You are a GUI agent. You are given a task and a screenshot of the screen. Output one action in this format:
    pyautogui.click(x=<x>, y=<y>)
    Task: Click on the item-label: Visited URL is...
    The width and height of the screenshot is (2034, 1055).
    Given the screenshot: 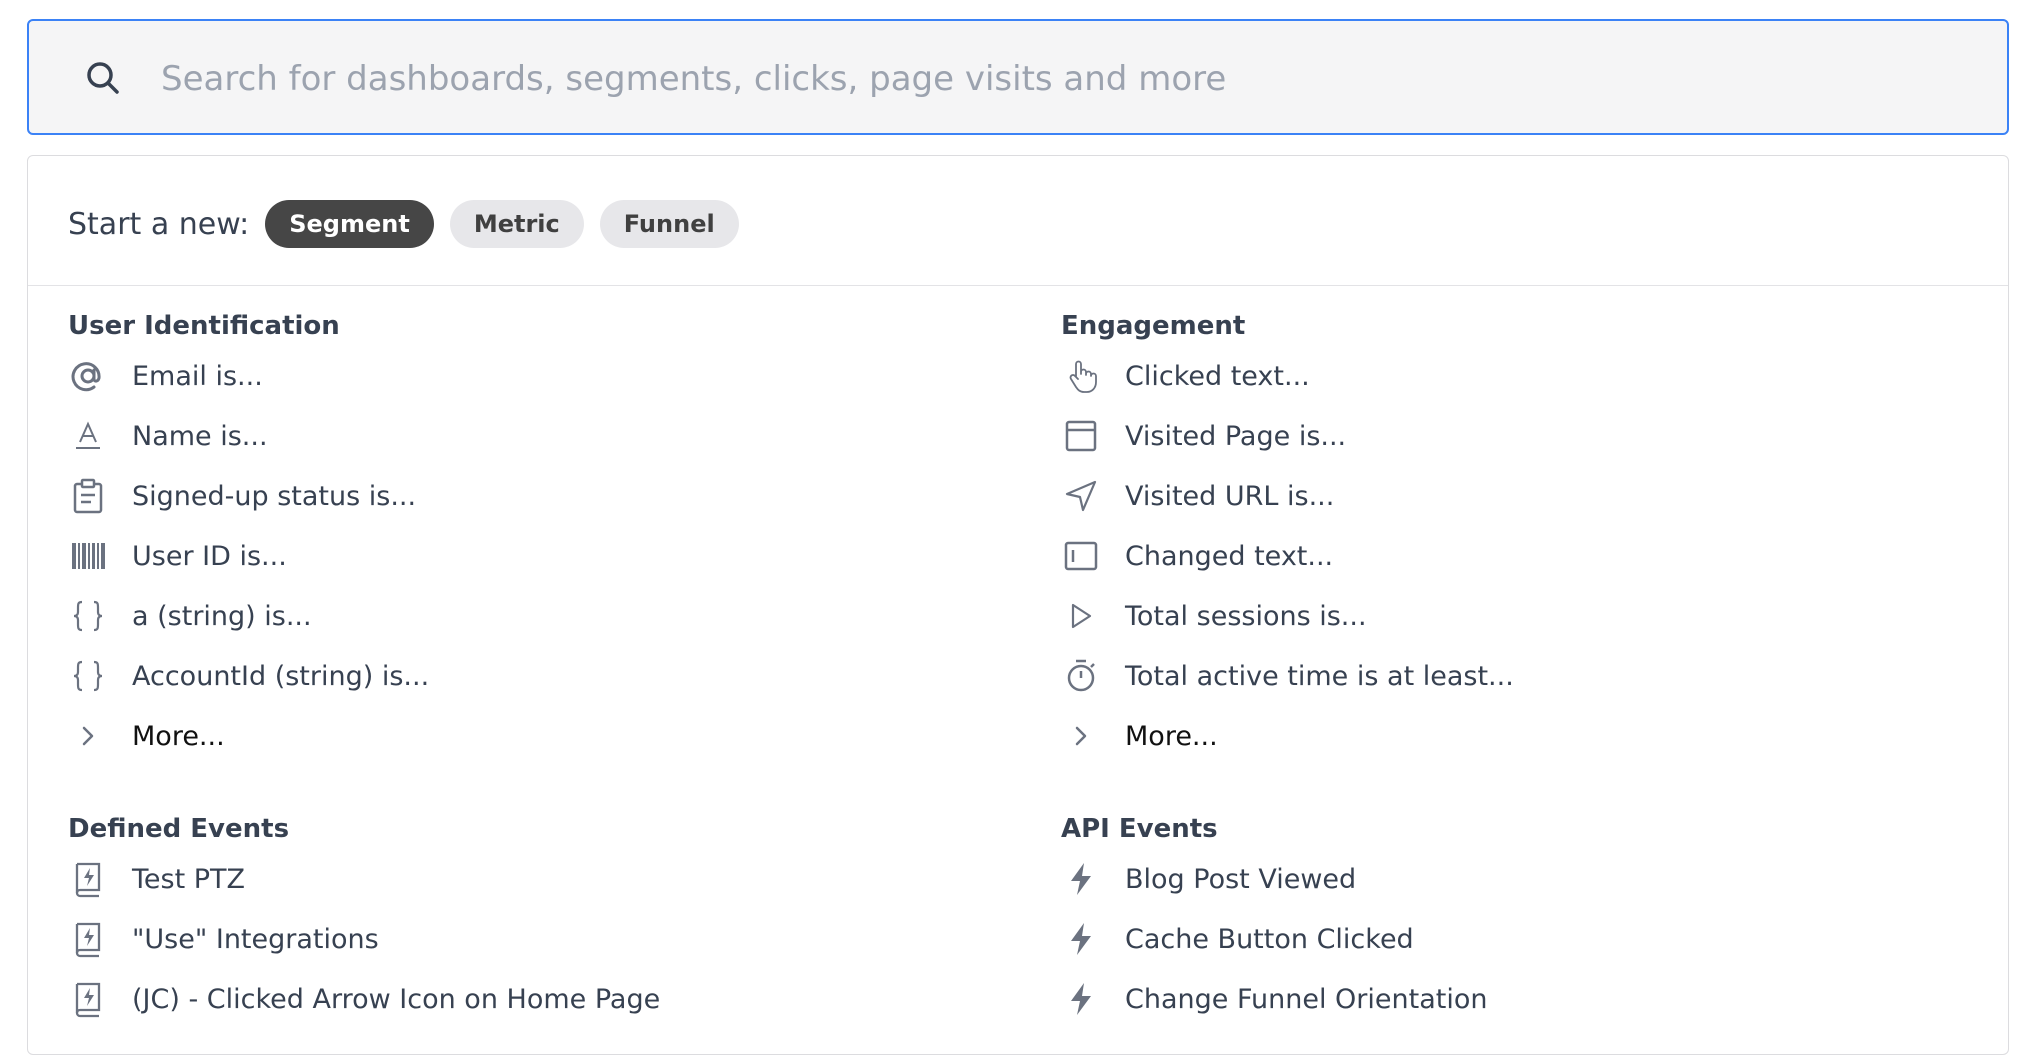 What is the action you would take?
    pyautogui.click(x=1230, y=496)
    